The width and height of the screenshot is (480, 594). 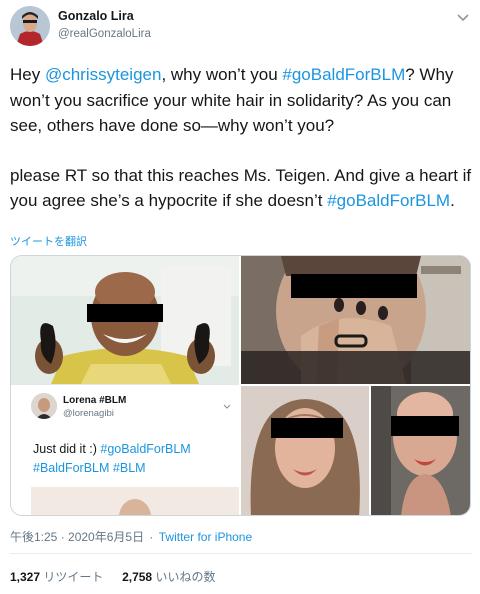 What do you see at coordinates (103, 74) in the screenshot?
I see `mention-link: @chrissyteigen` at bounding box center [103, 74].